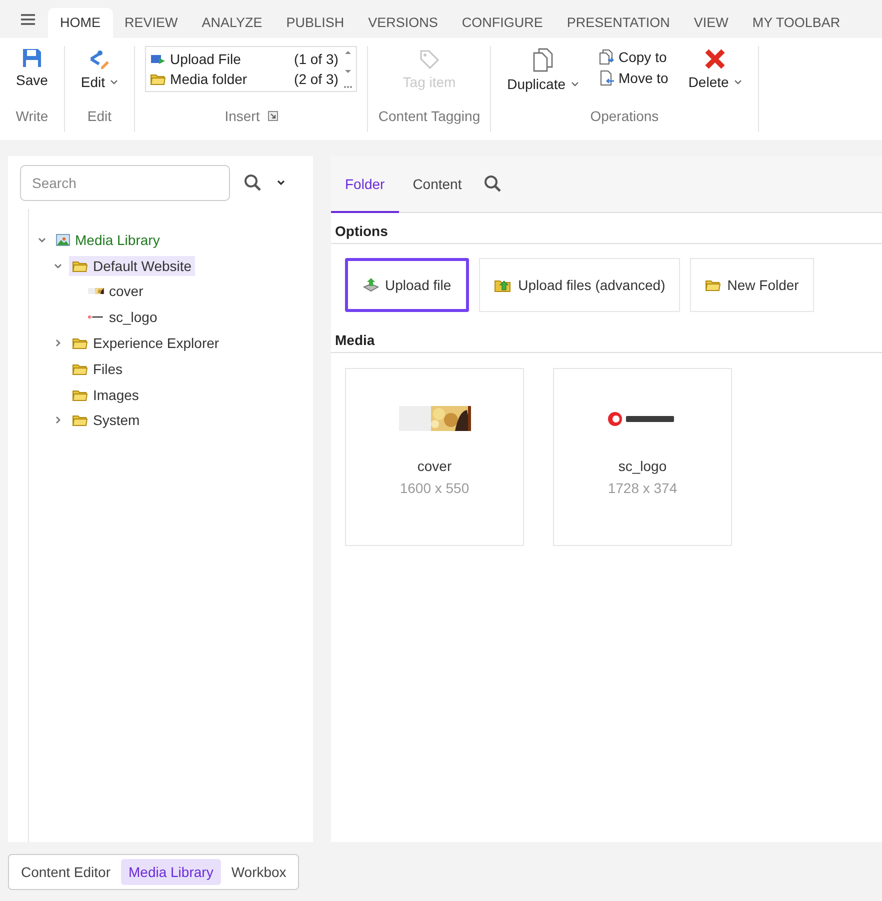  Describe the element at coordinates (437, 184) in the screenshot. I see `panel-tab: Content` at that location.